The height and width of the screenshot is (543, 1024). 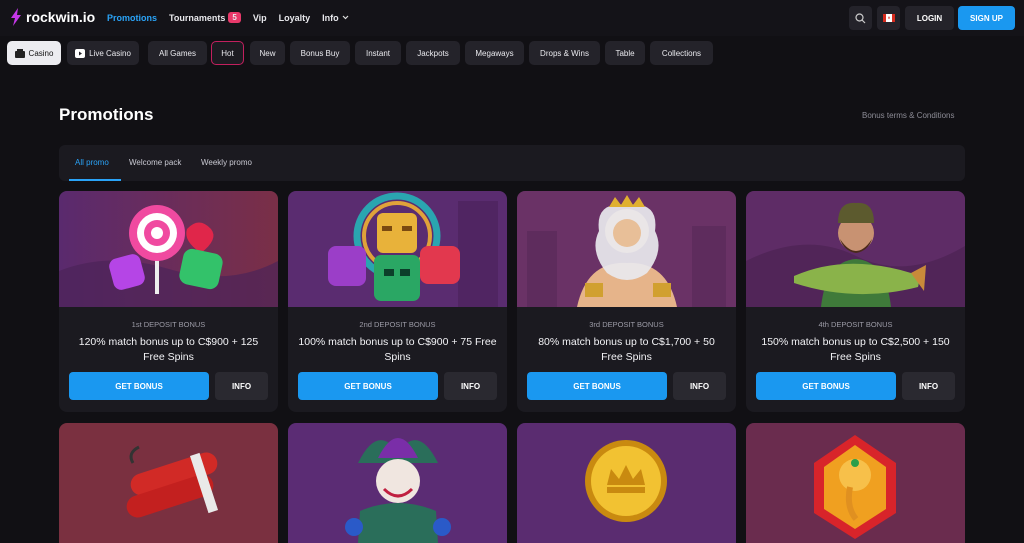 I want to click on category-live-casino: Live Casino, so click(x=103, y=53).